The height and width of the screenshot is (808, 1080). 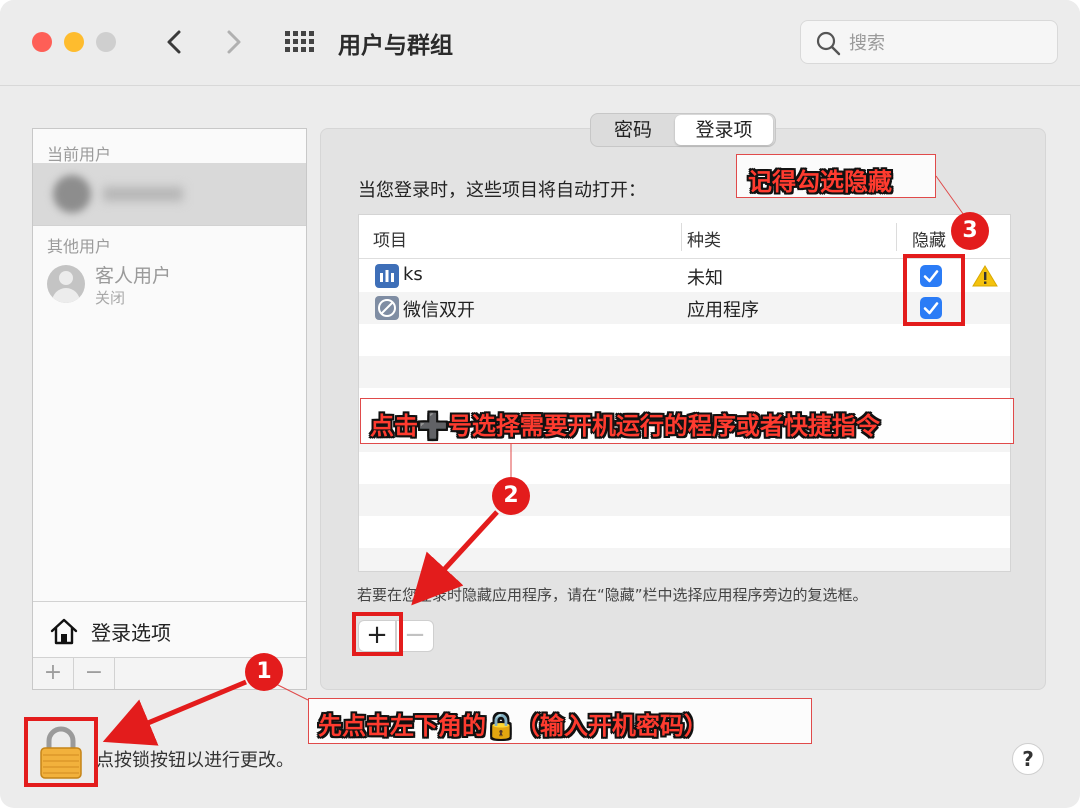 What do you see at coordinates (377, 634) in the screenshot?
I see `add-button-highlight-box` at bounding box center [377, 634].